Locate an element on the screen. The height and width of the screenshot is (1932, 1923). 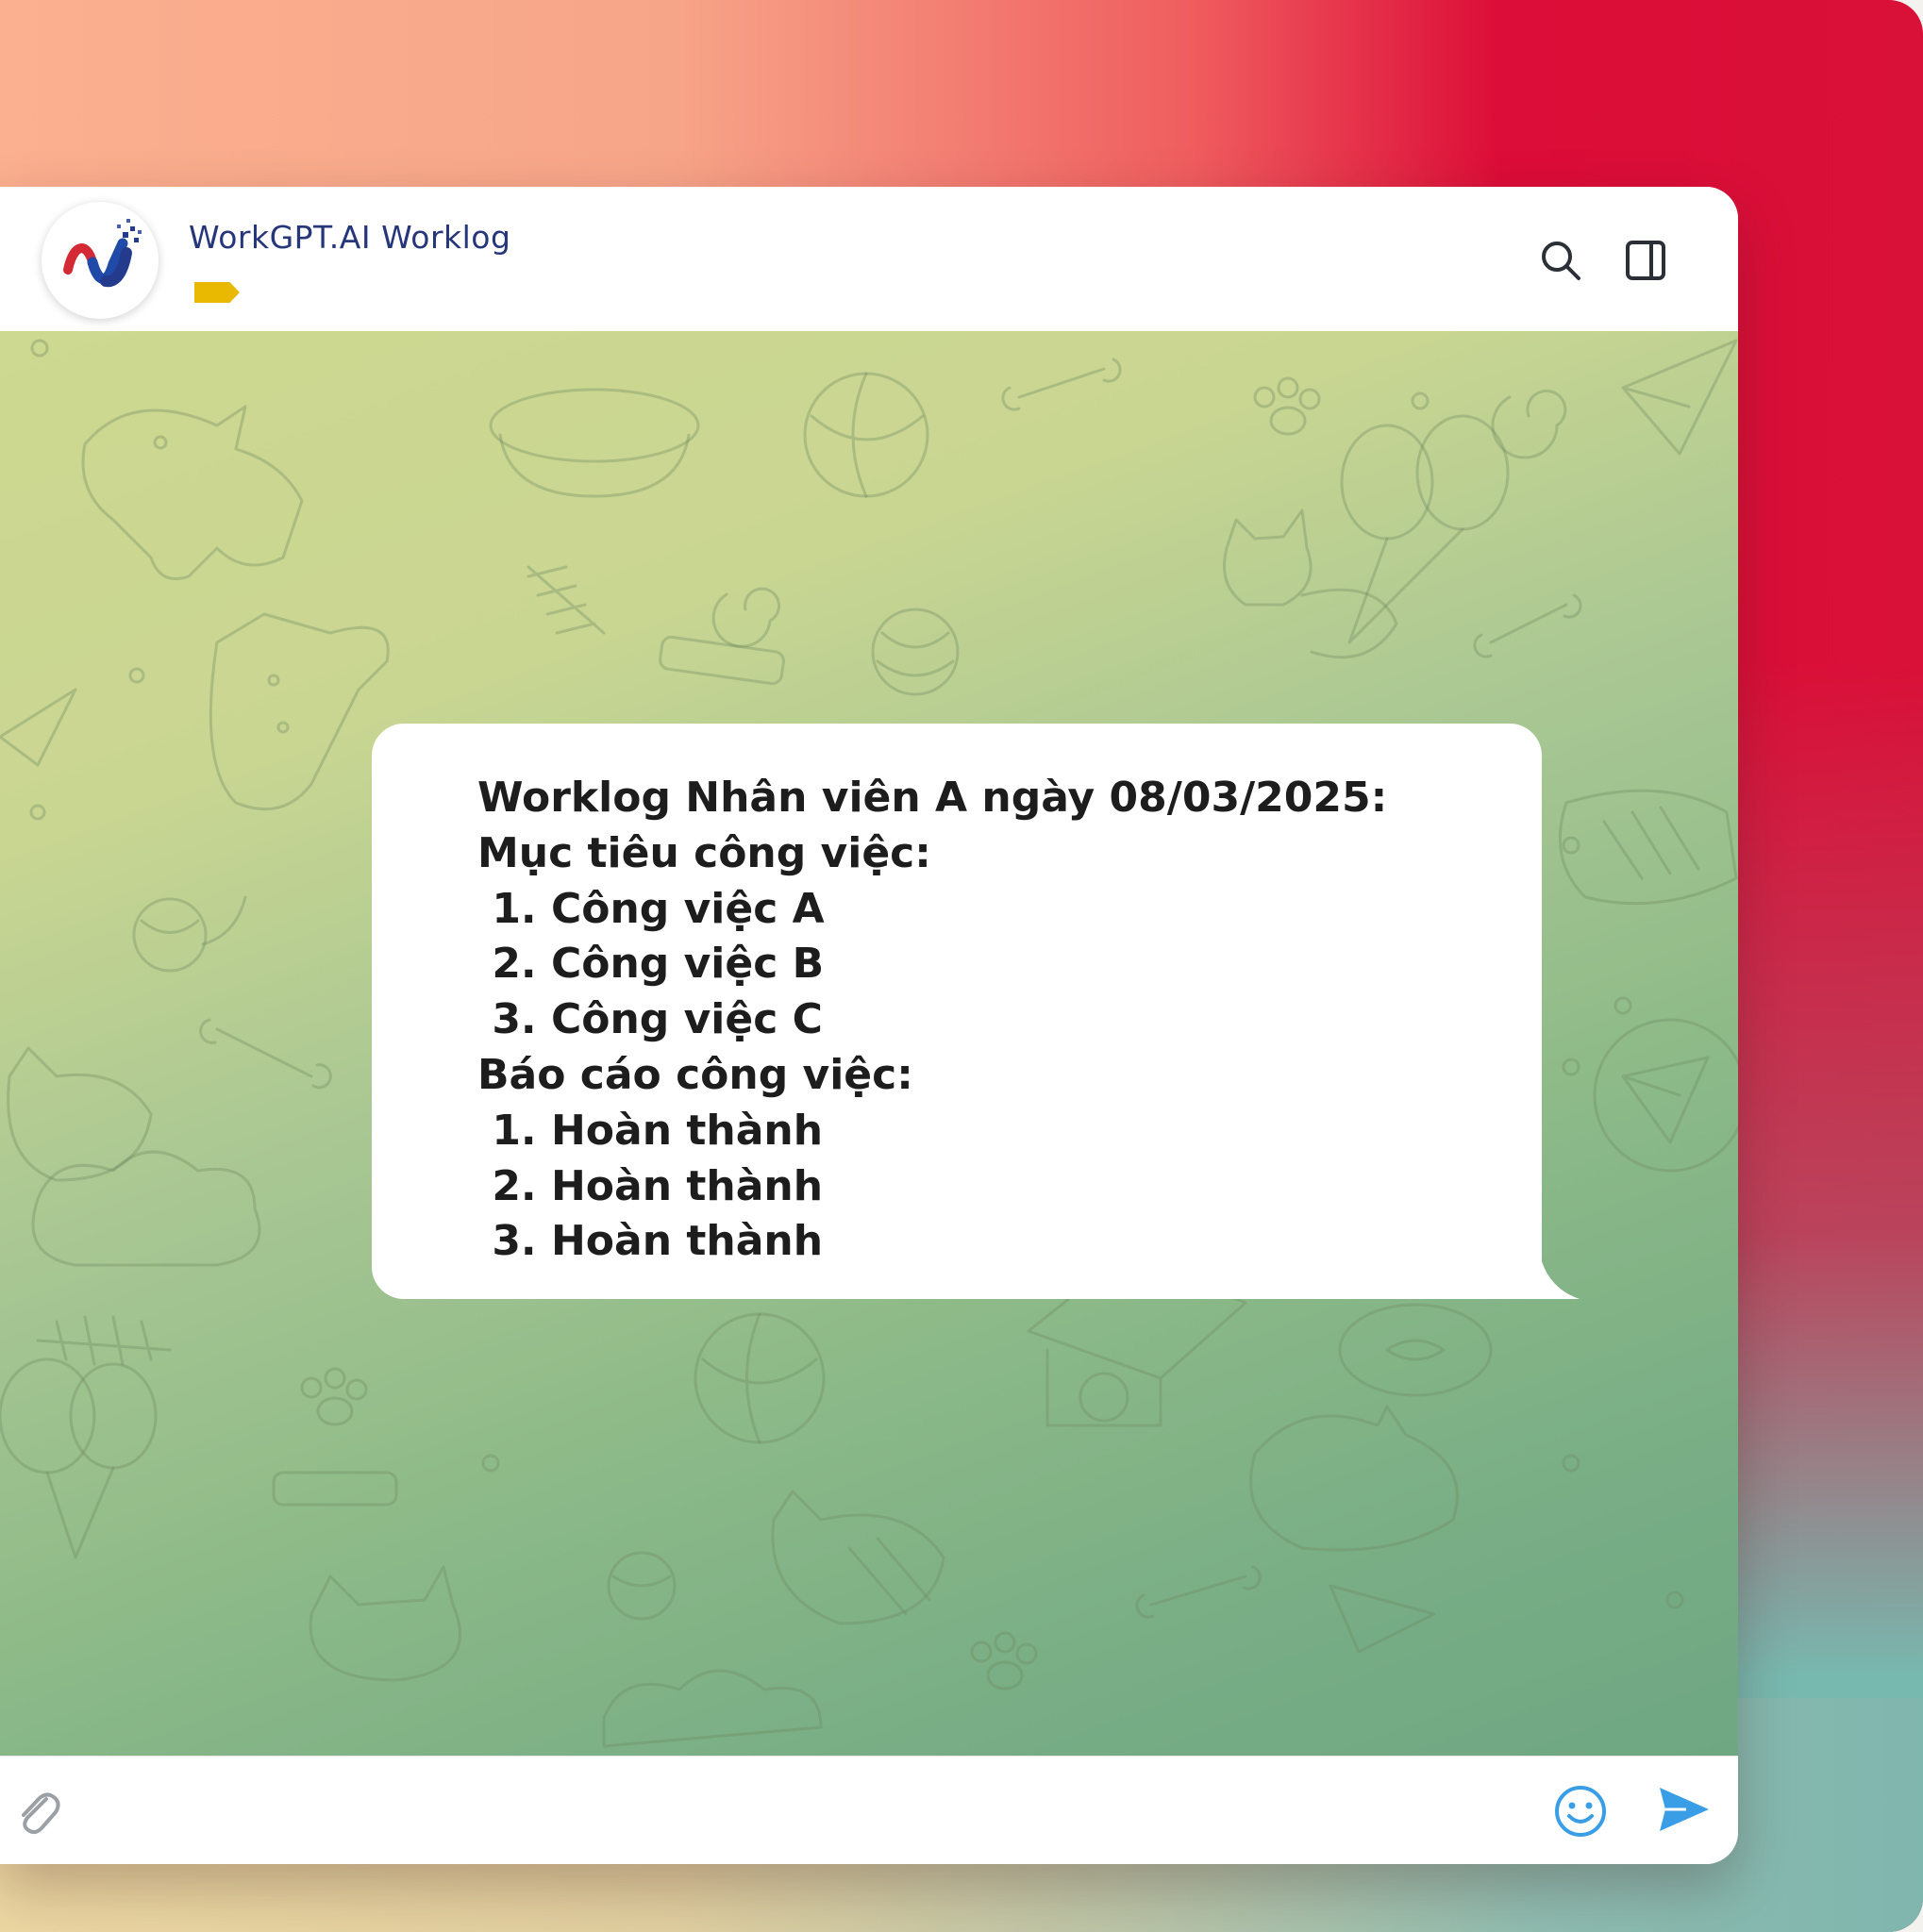
chat-header: WorkGPT.AI Worklog is located at coordinates (869, 259).